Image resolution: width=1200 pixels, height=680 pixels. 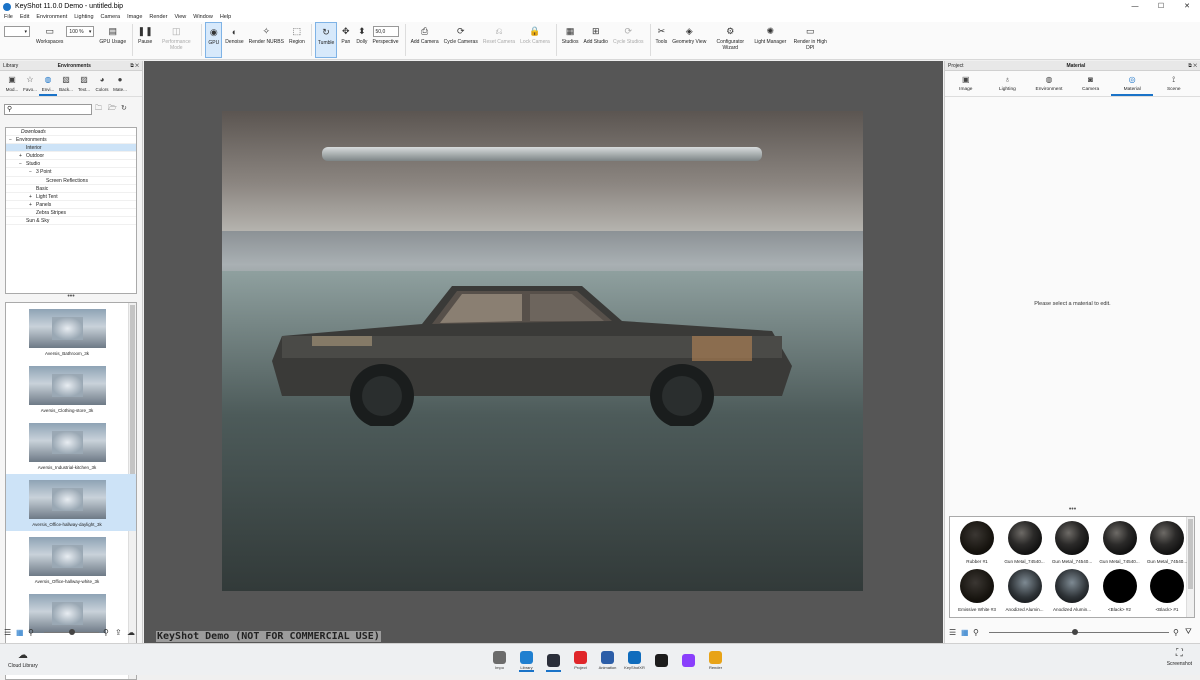 What do you see at coordinates (71, 156) in the screenshot?
I see `tree-item: + Outdoor` at bounding box center [71, 156].